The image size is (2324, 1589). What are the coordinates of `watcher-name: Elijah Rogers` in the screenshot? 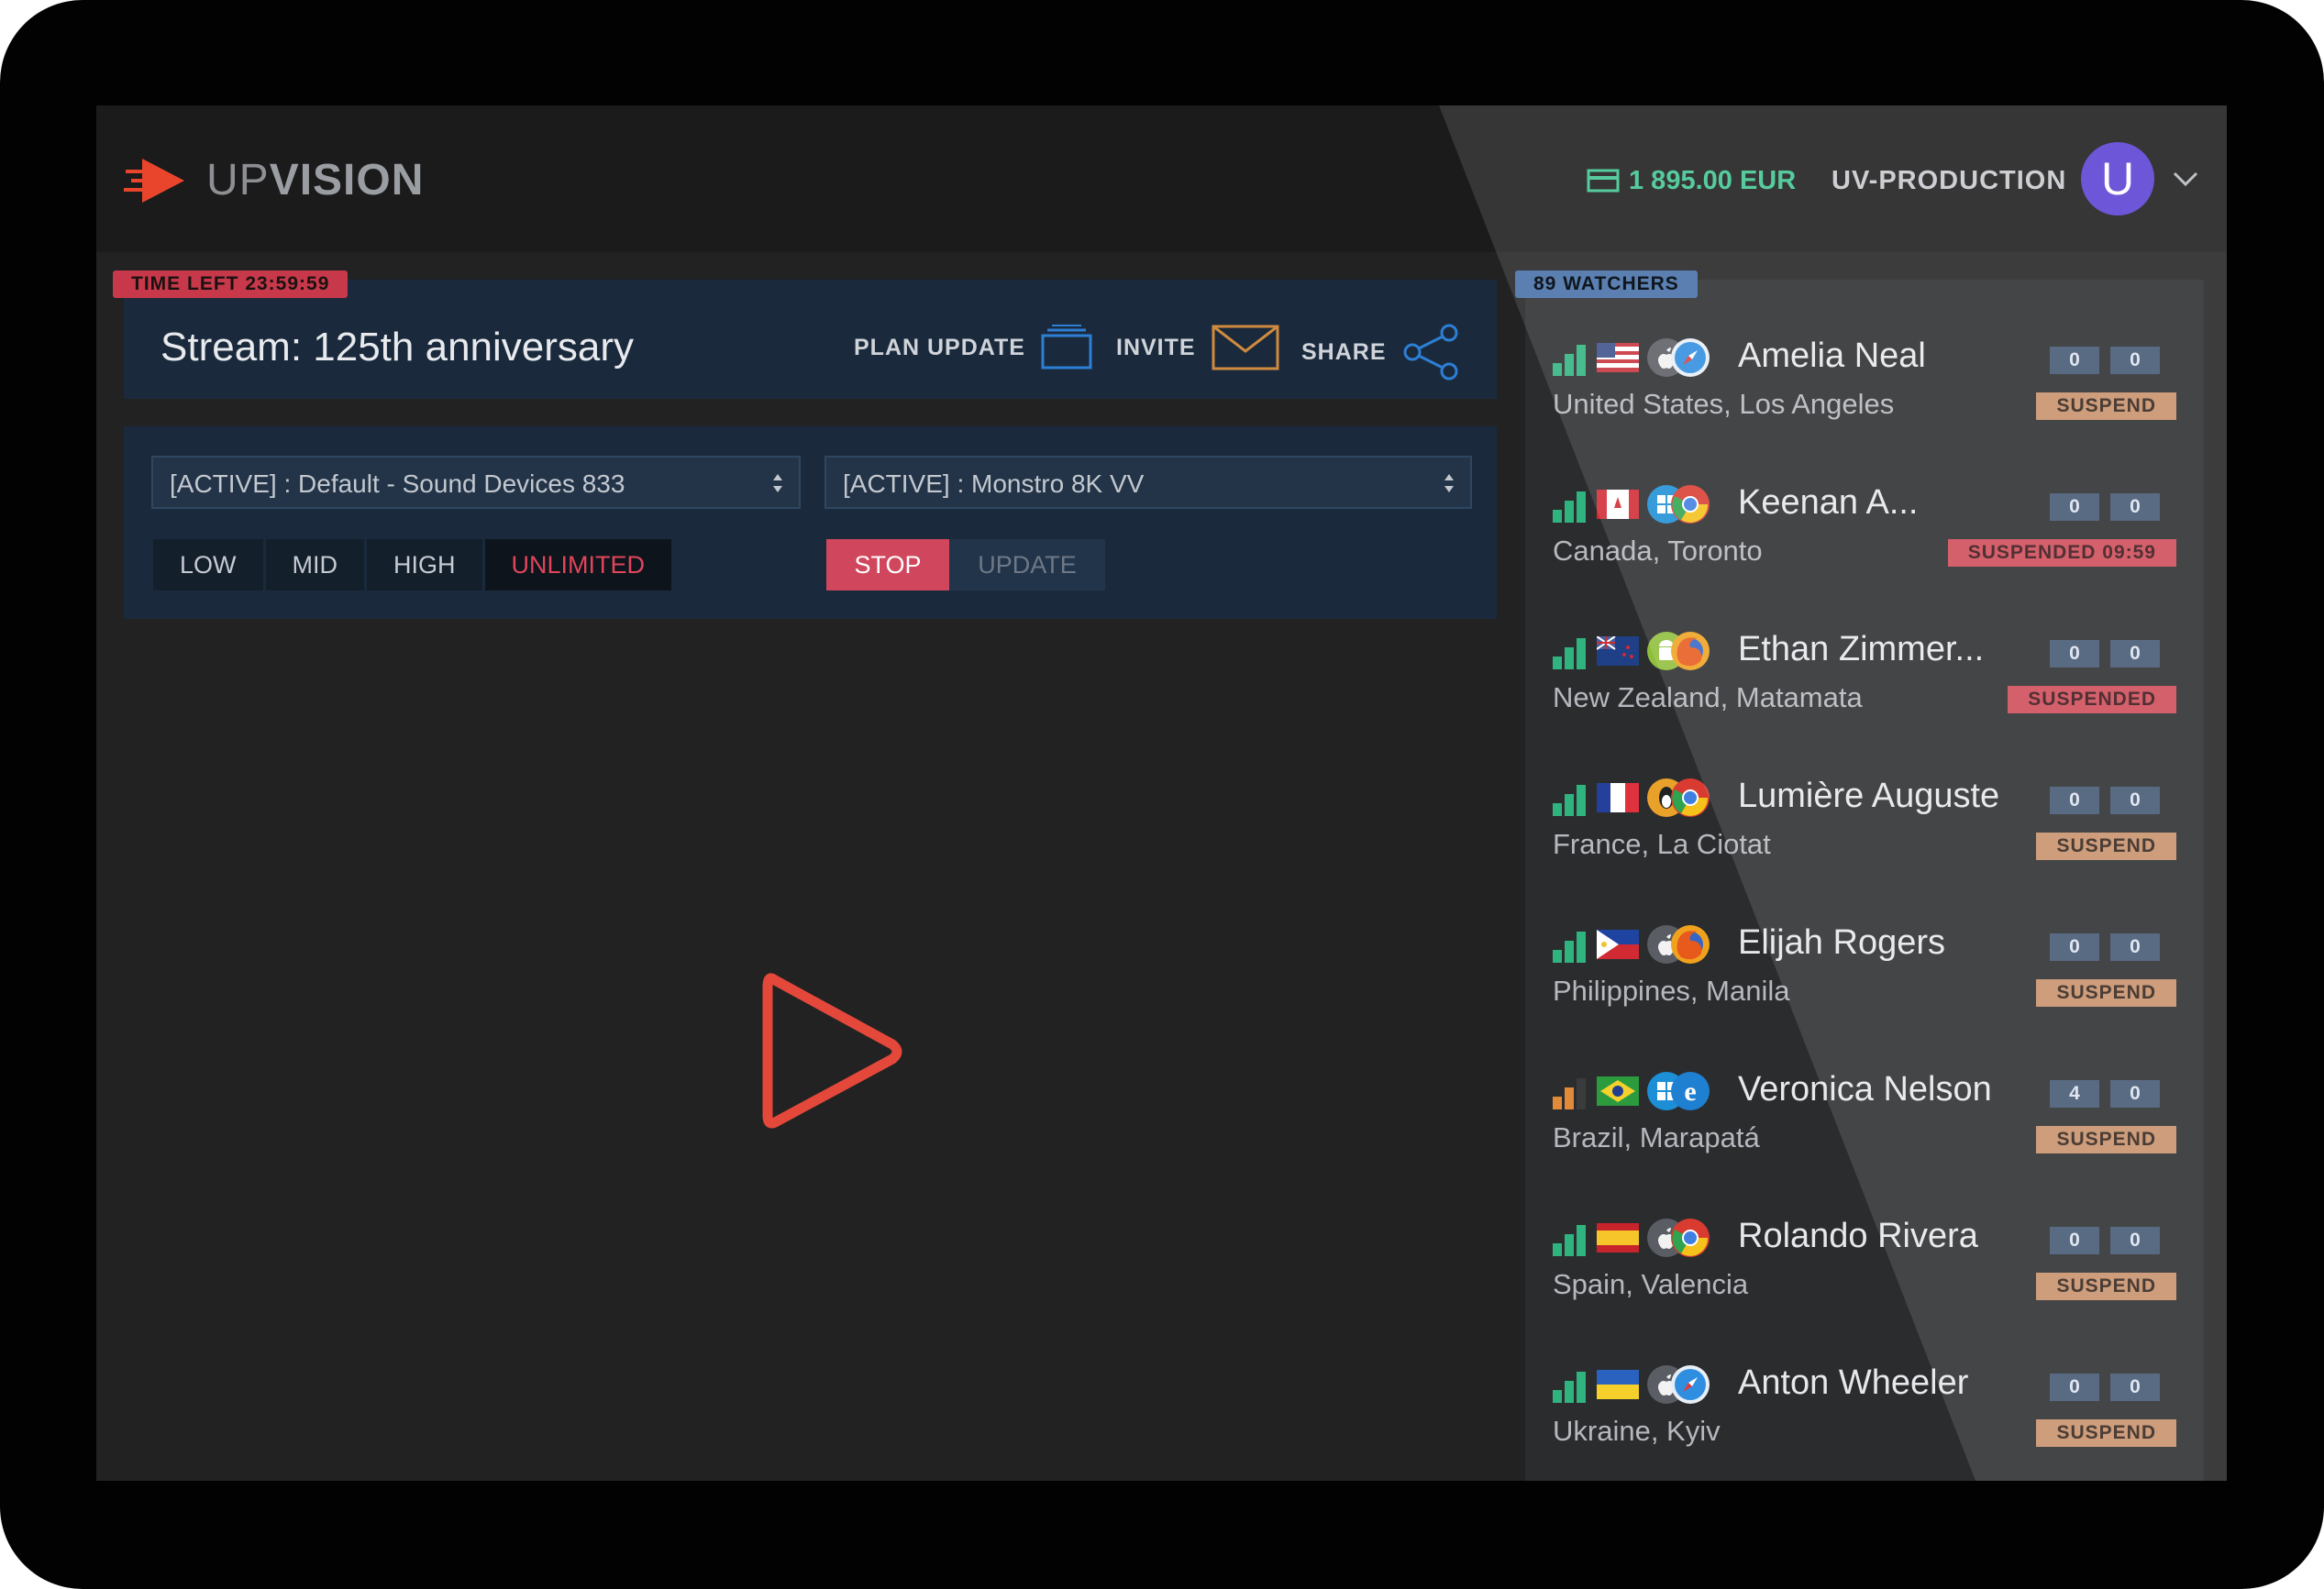 It's located at (1841, 943).